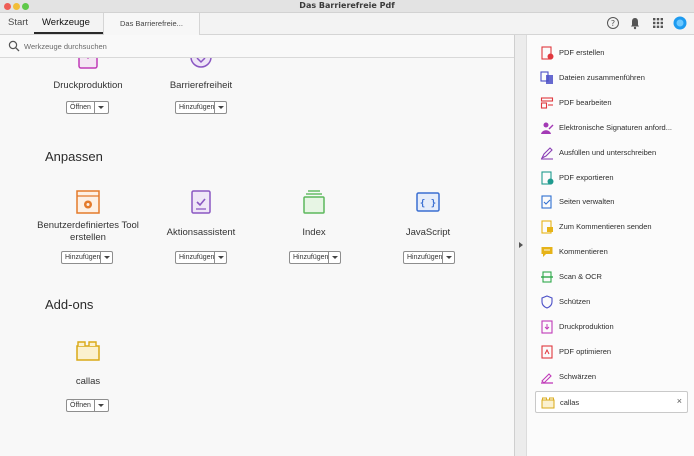 This screenshot has width=694, height=456. I want to click on title-bar: Das Barrierefreie Pdf, so click(347, 6).